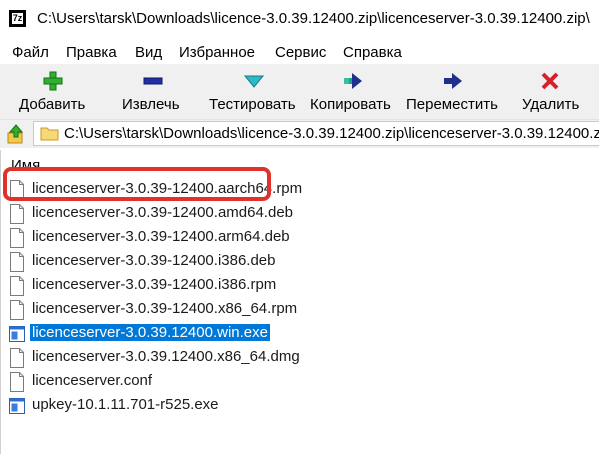 Image resolution: width=599 pixels, height=454 pixels. What do you see at coordinates (217, 52) in the screenshot?
I see `menu-favorites: Избранное` at bounding box center [217, 52].